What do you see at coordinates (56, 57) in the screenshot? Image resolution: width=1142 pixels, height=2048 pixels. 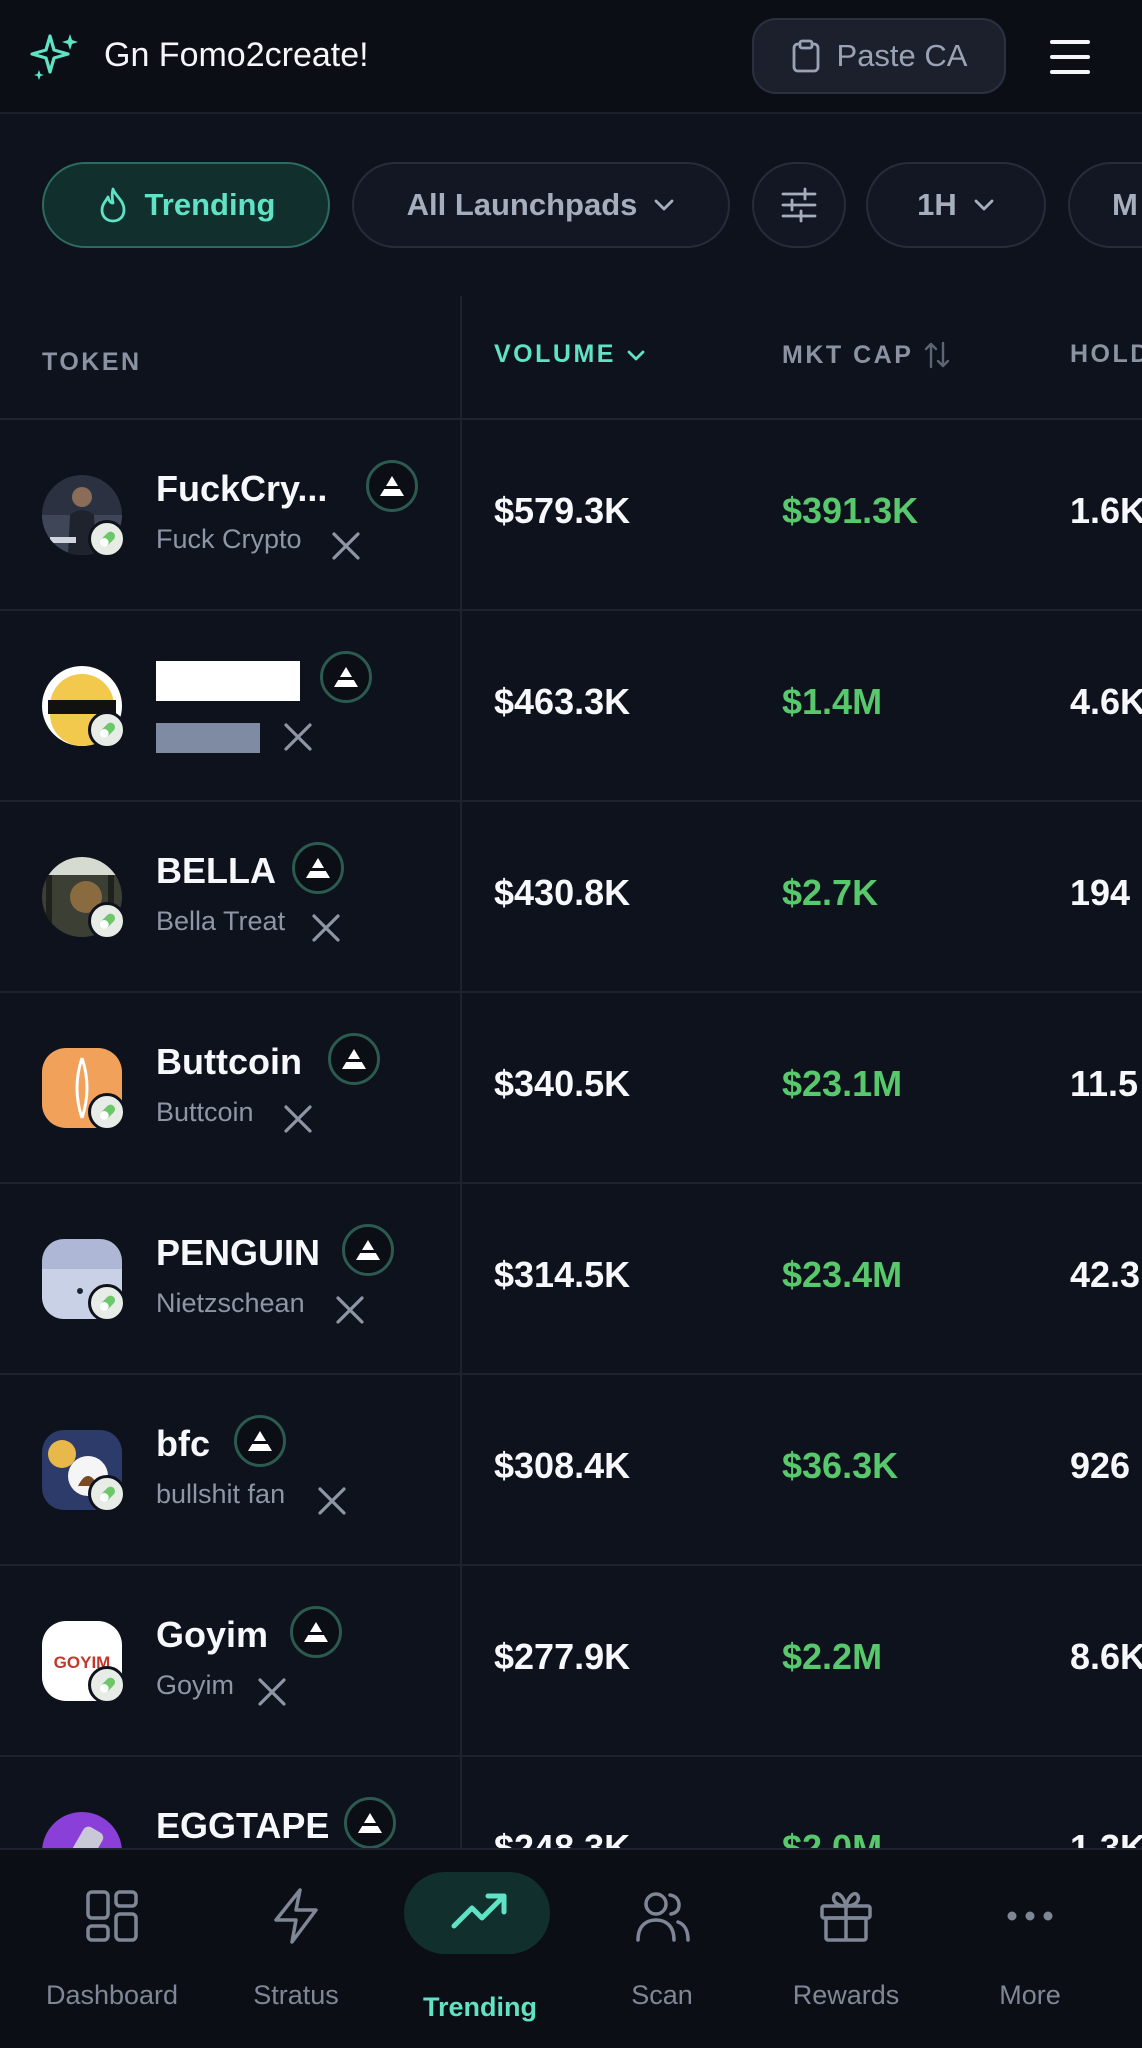 I see `sparkle-icon` at bounding box center [56, 57].